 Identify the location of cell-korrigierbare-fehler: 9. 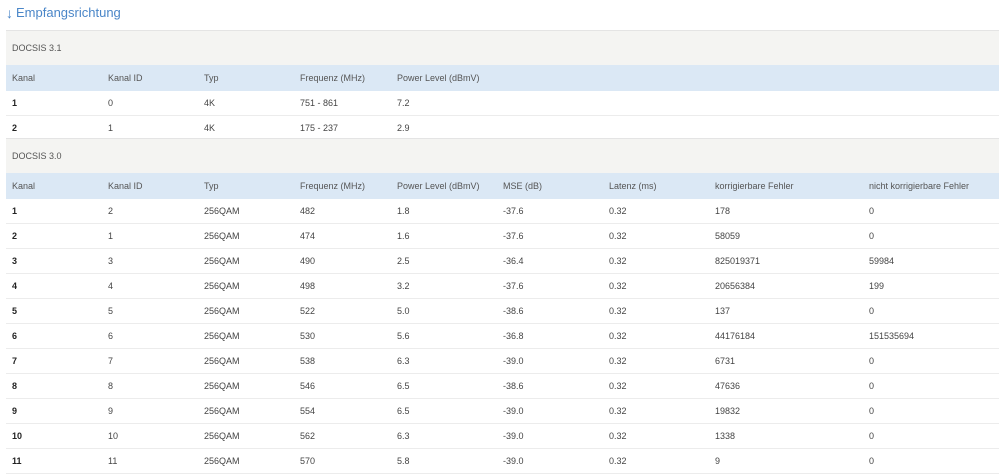
(718, 461).